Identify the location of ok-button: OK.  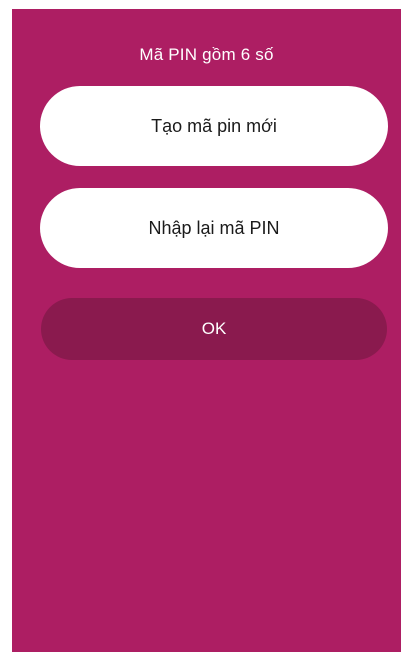
(214, 329).